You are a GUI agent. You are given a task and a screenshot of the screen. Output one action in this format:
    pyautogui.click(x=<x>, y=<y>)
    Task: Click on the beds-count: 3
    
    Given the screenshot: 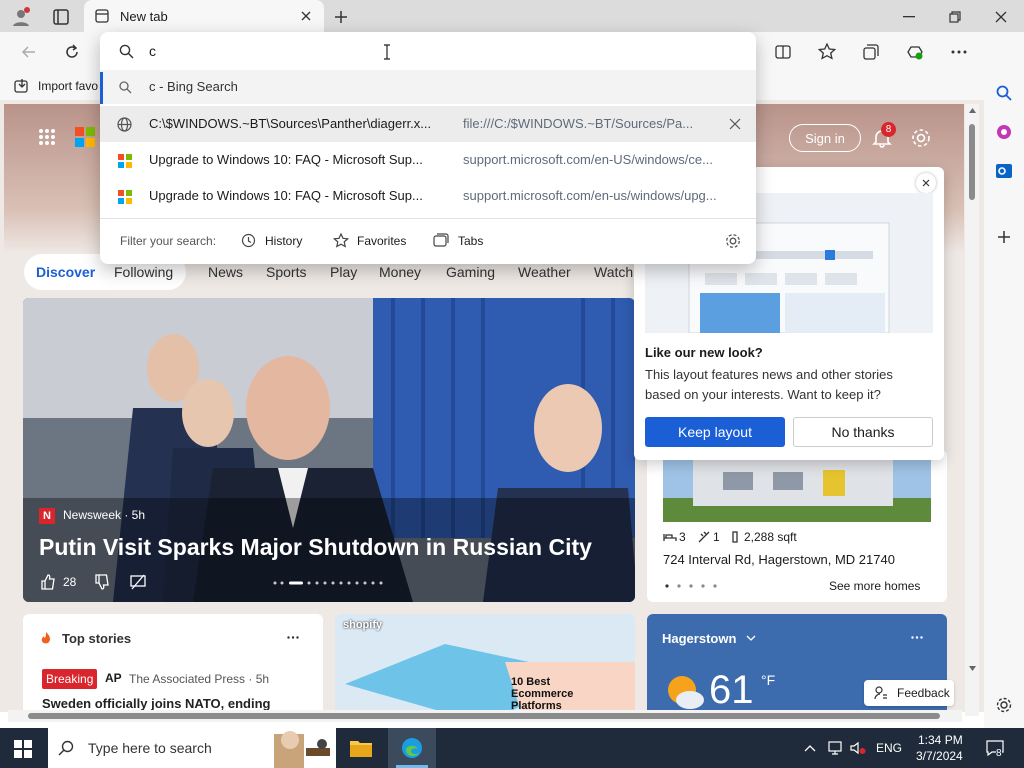 What is the action you would take?
    pyautogui.click(x=682, y=537)
    